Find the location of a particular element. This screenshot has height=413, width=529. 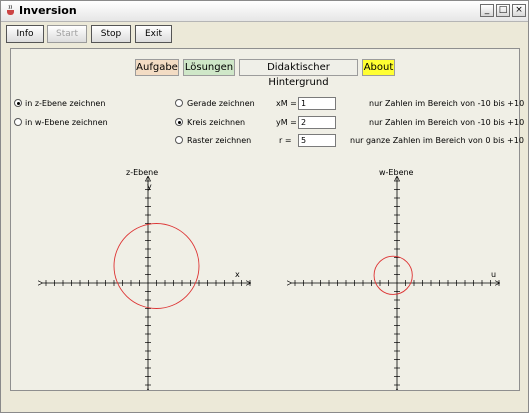

w-u-axis-label: u is located at coordinates (493, 274).